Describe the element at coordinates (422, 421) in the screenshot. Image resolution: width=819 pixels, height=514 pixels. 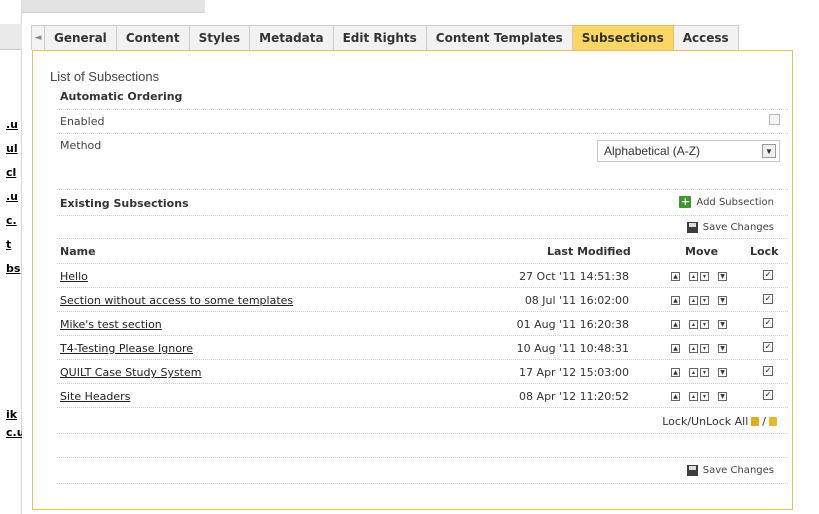
I see `lock-all-row: Lock/UnLock All /` at that location.